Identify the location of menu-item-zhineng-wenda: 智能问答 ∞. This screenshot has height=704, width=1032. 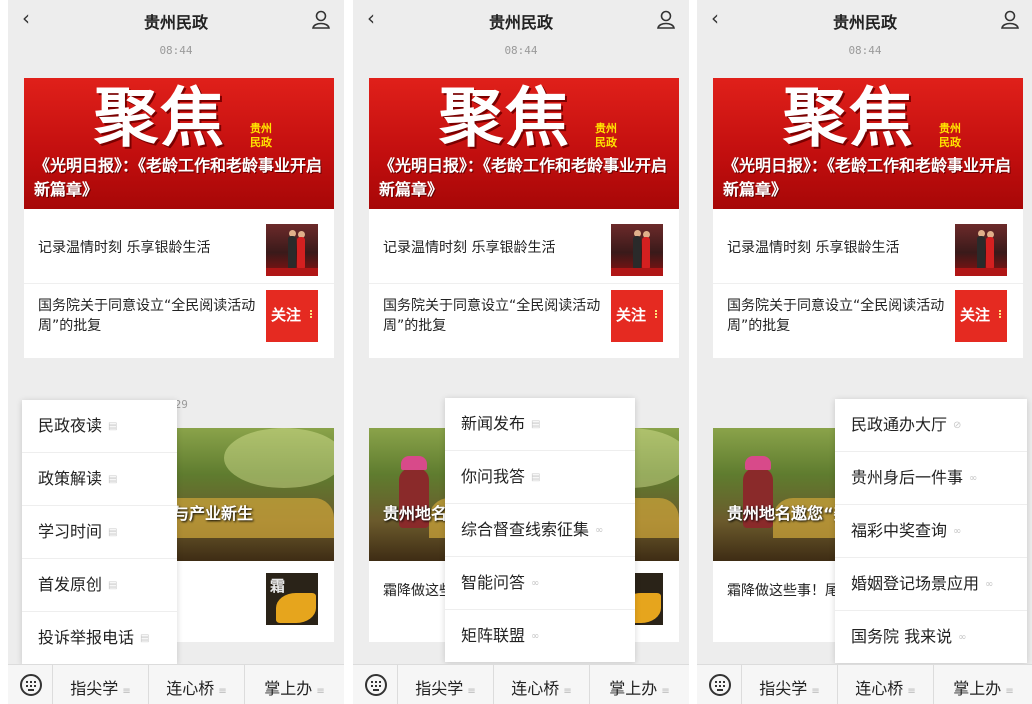
(540, 583).